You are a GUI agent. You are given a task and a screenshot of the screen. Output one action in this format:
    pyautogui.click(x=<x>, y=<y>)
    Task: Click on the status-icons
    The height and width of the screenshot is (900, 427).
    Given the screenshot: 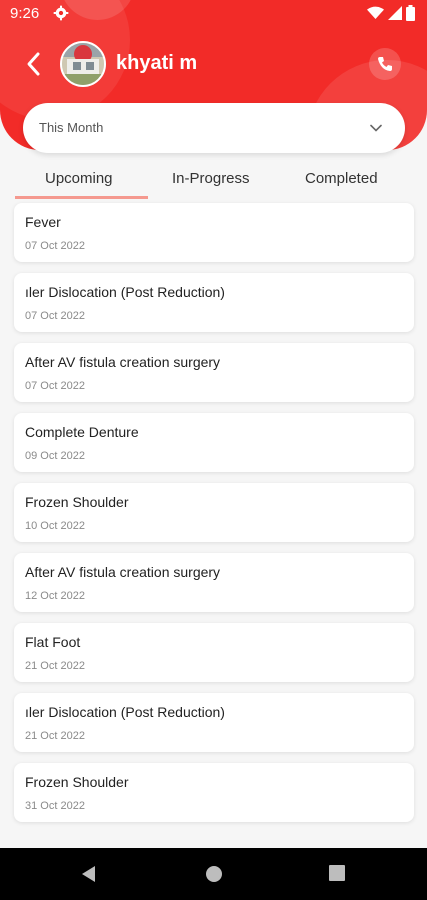 What is the action you would take?
    pyautogui.click(x=391, y=13)
    